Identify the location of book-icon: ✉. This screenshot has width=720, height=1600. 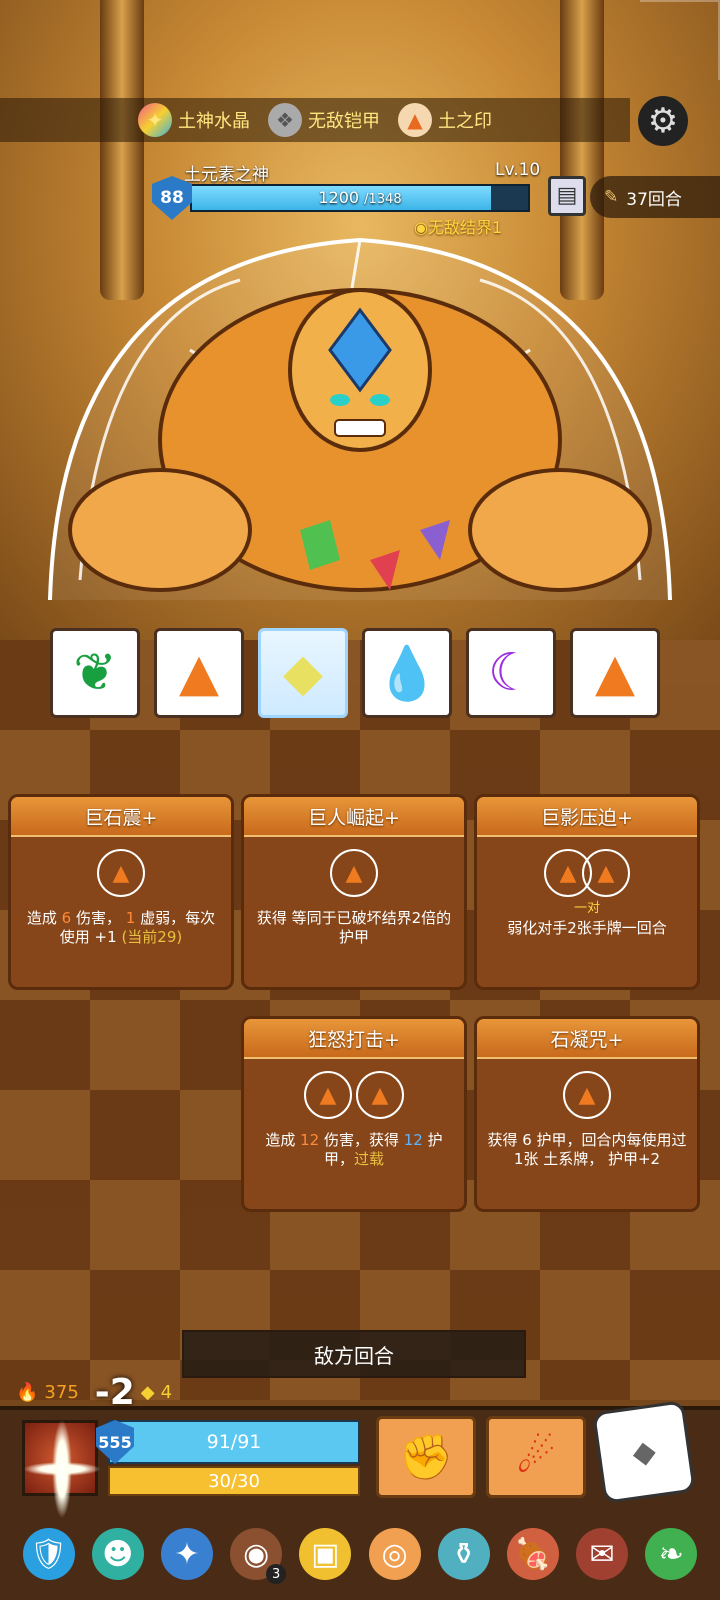
(602, 1554).